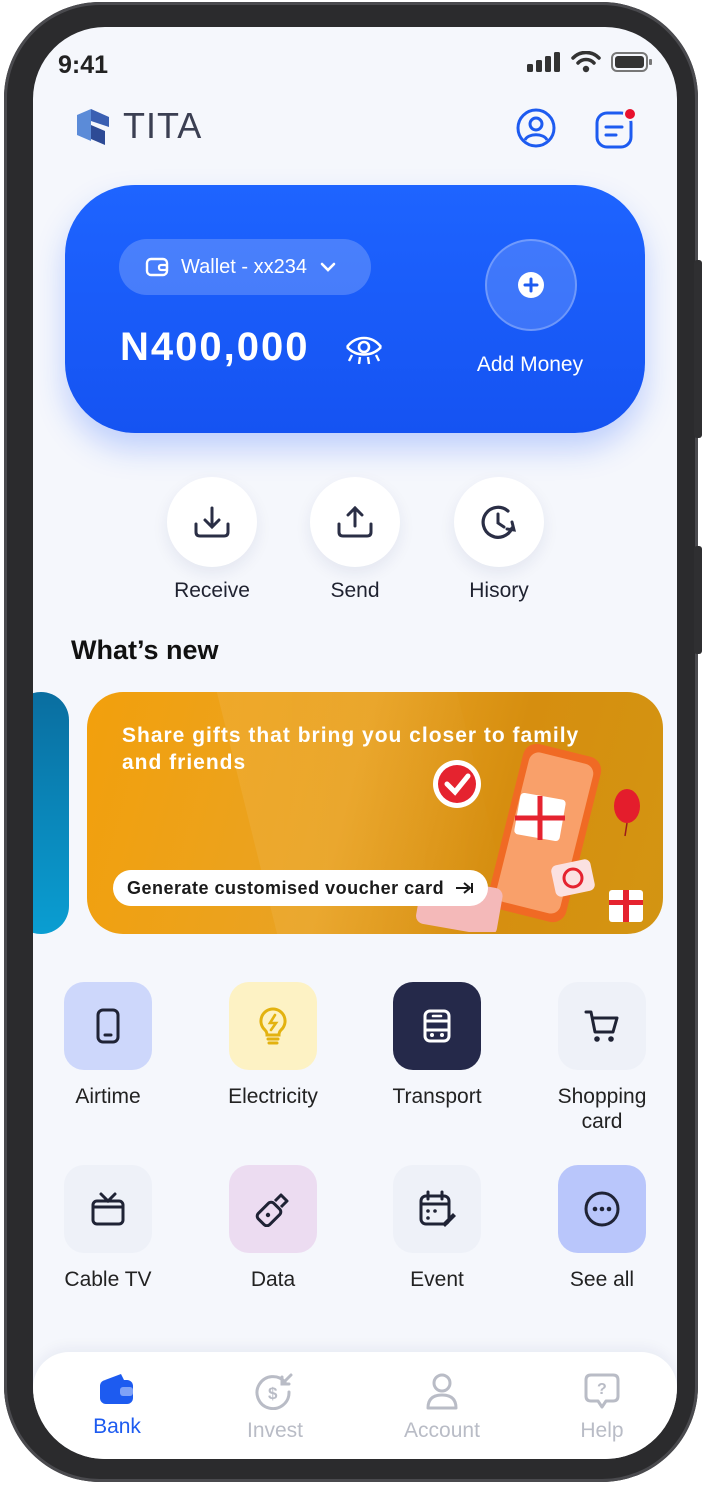  I want to click on tab-help: ? Help, so click(602, 1407).